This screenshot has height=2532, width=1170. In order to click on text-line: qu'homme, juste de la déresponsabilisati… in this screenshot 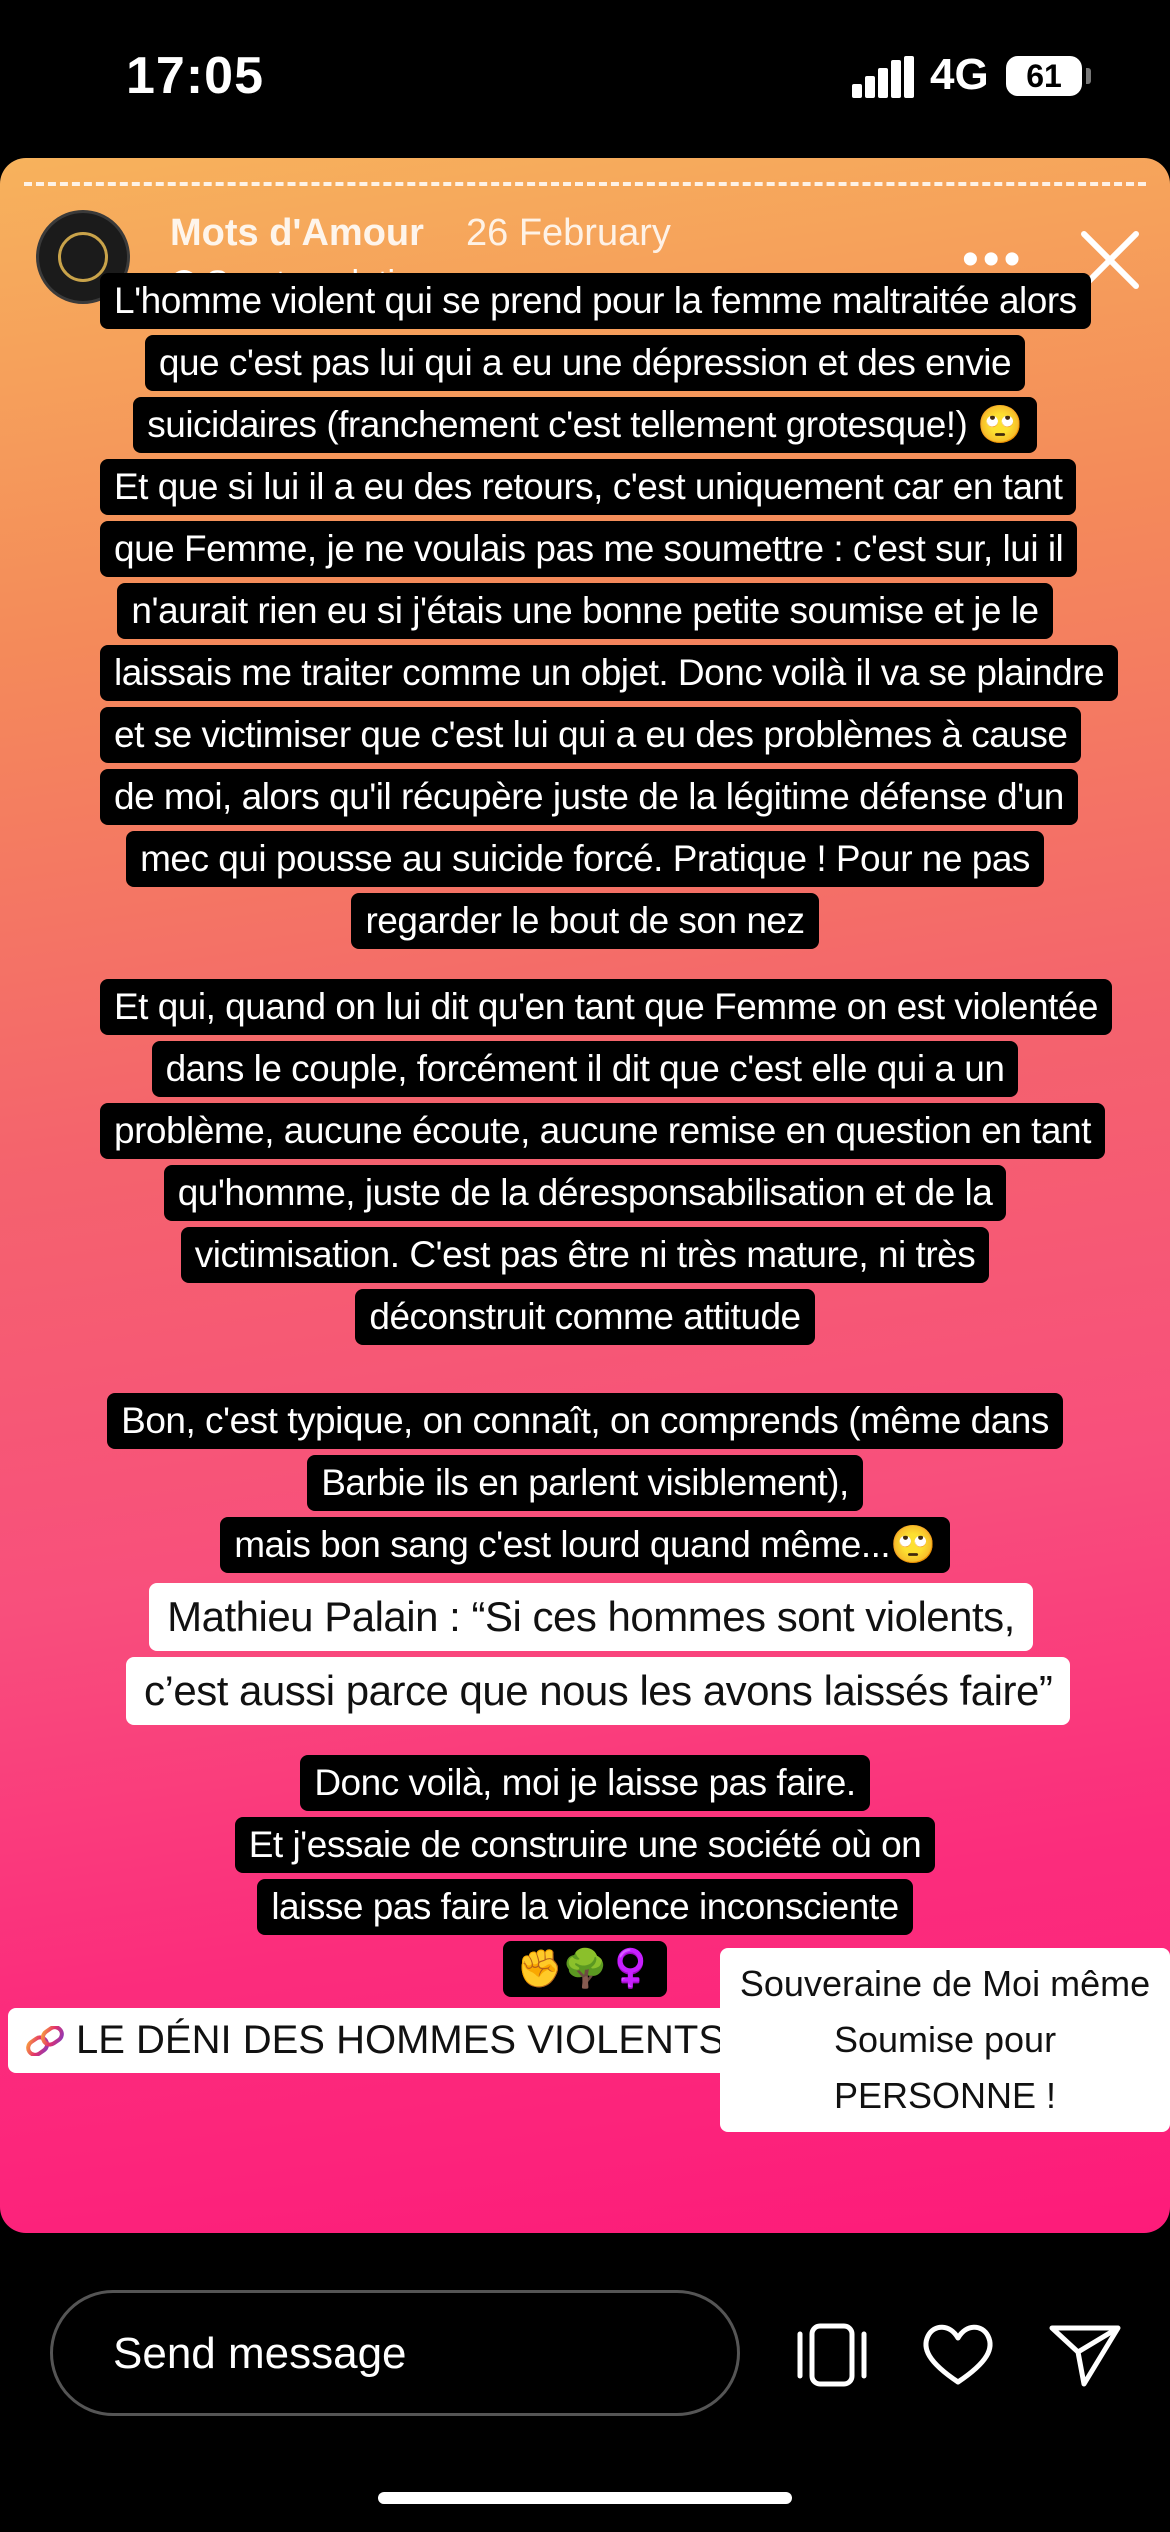, I will do `click(585, 1193)`.